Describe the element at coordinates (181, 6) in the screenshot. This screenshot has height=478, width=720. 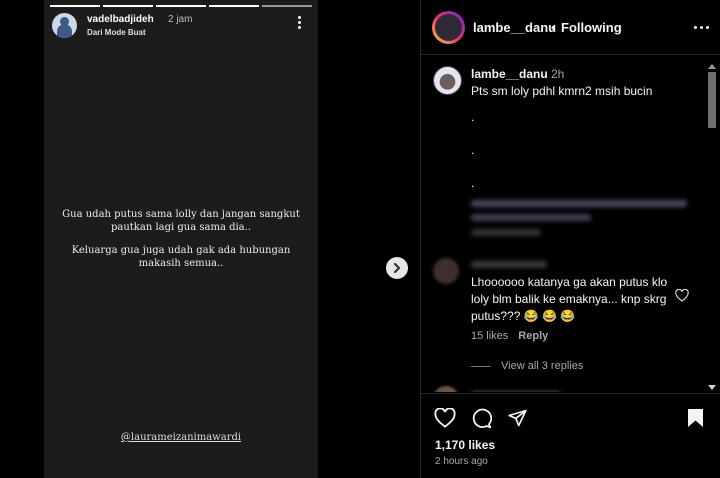
I see `story-progress-bars` at that location.